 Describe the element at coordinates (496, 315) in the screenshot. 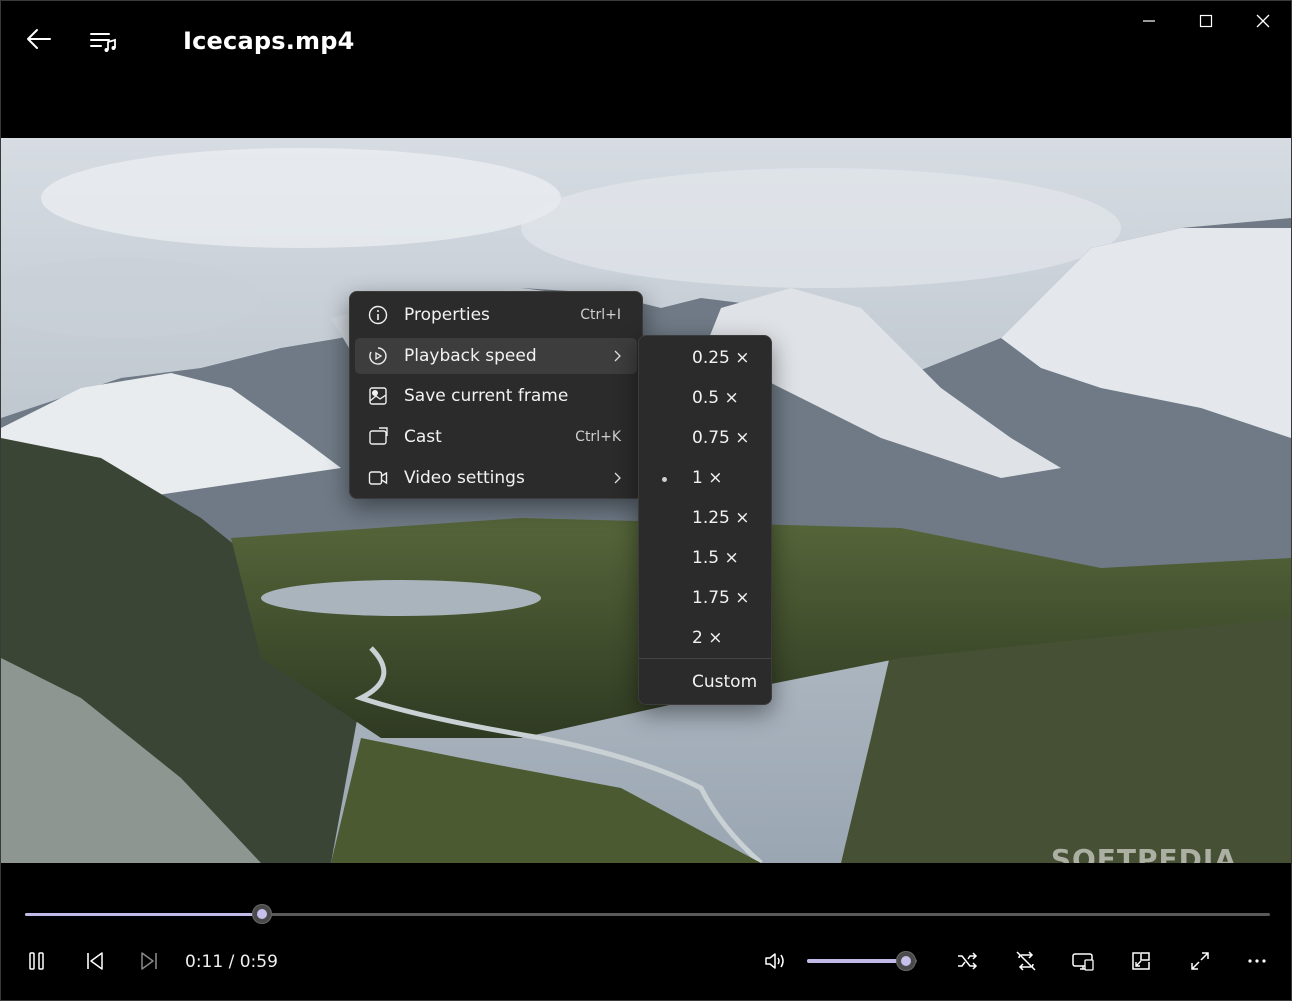

I see `menu-item-properties: Properties Ctrl+I` at that location.